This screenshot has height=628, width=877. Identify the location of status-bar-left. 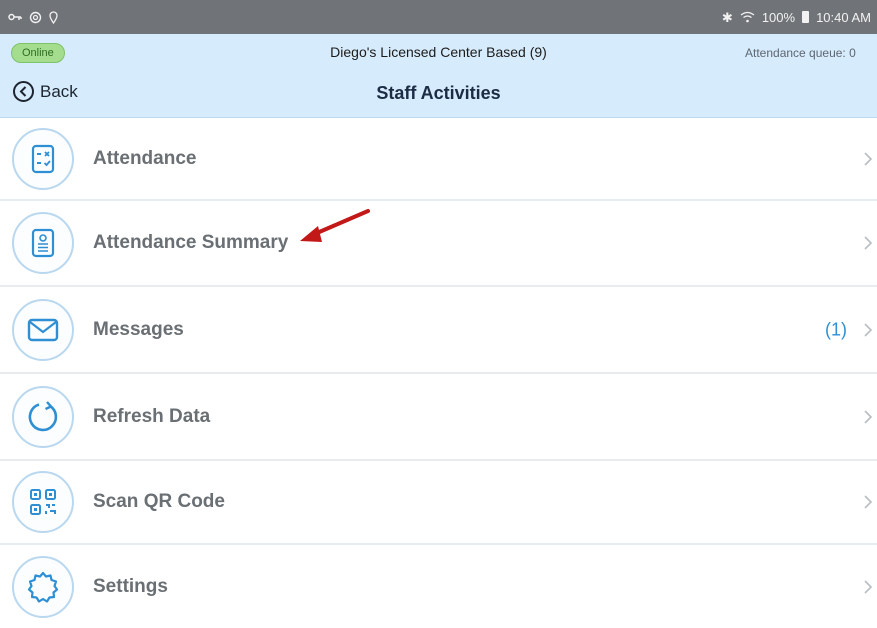
(33, 17).